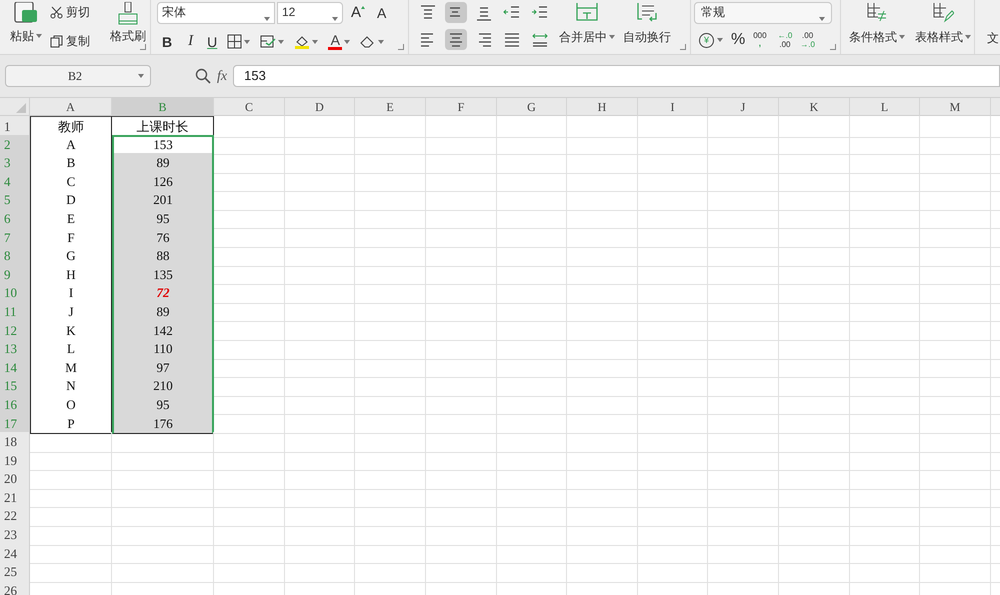  I want to click on name-box: B2, so click(78, 76).